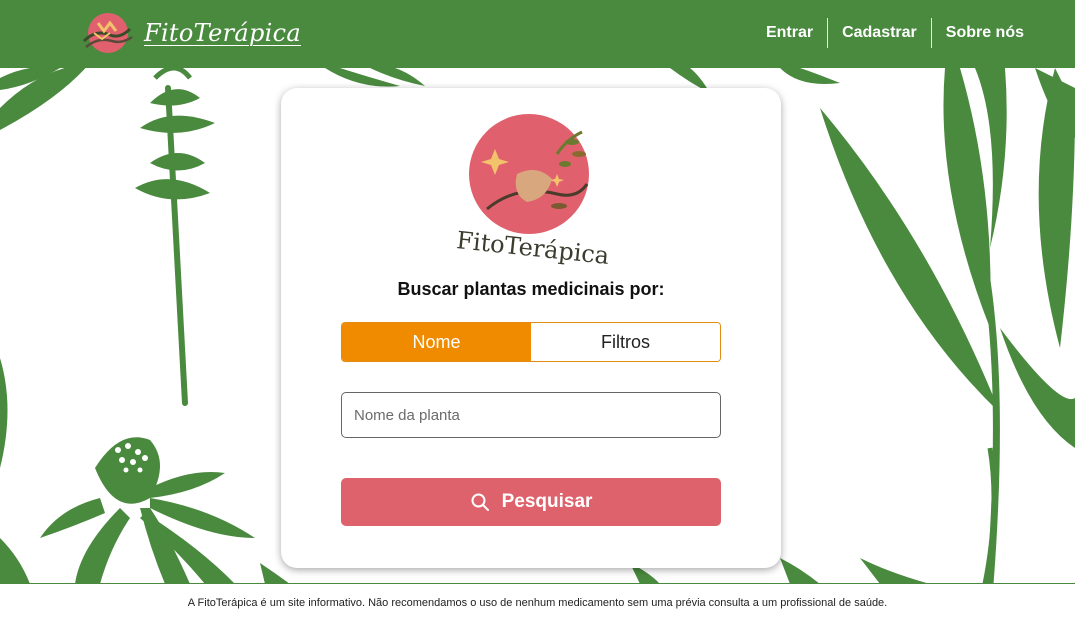  I want to click on tab-filters: Filtros, so click(625, 342).